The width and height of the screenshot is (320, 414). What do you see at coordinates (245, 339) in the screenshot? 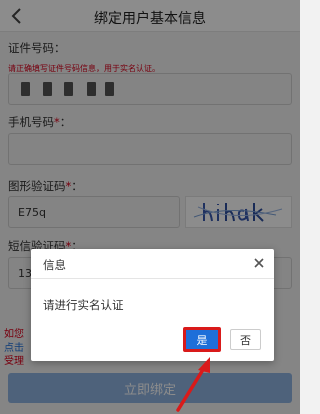
I see `cancel-button: 否` at bounding box center [245, 339].